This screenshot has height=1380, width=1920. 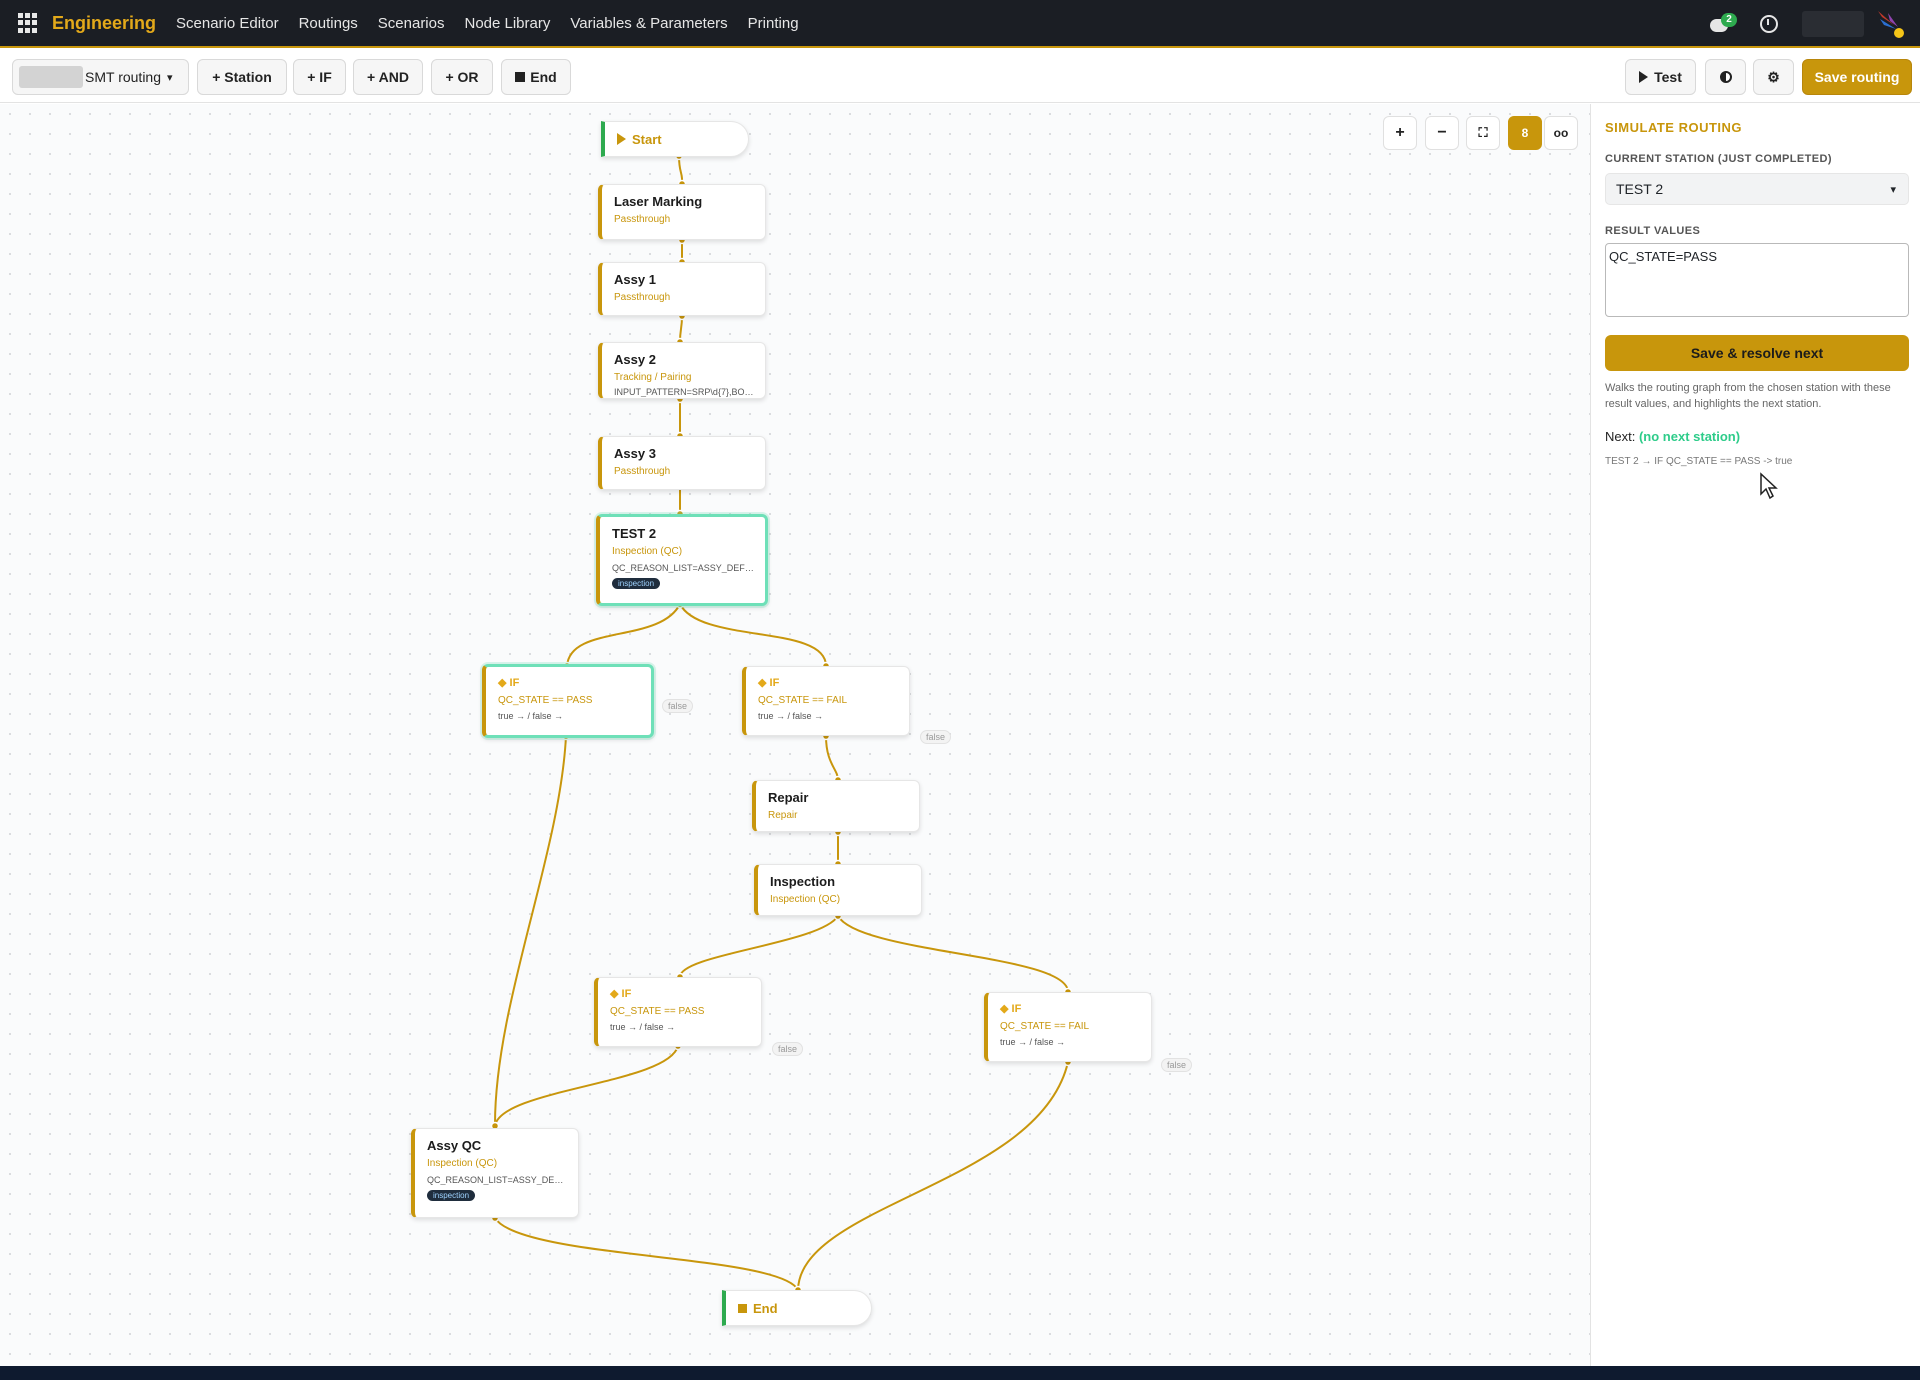 I want to click on nav-scenarios: Scenarios, so click(x=411, y=23).